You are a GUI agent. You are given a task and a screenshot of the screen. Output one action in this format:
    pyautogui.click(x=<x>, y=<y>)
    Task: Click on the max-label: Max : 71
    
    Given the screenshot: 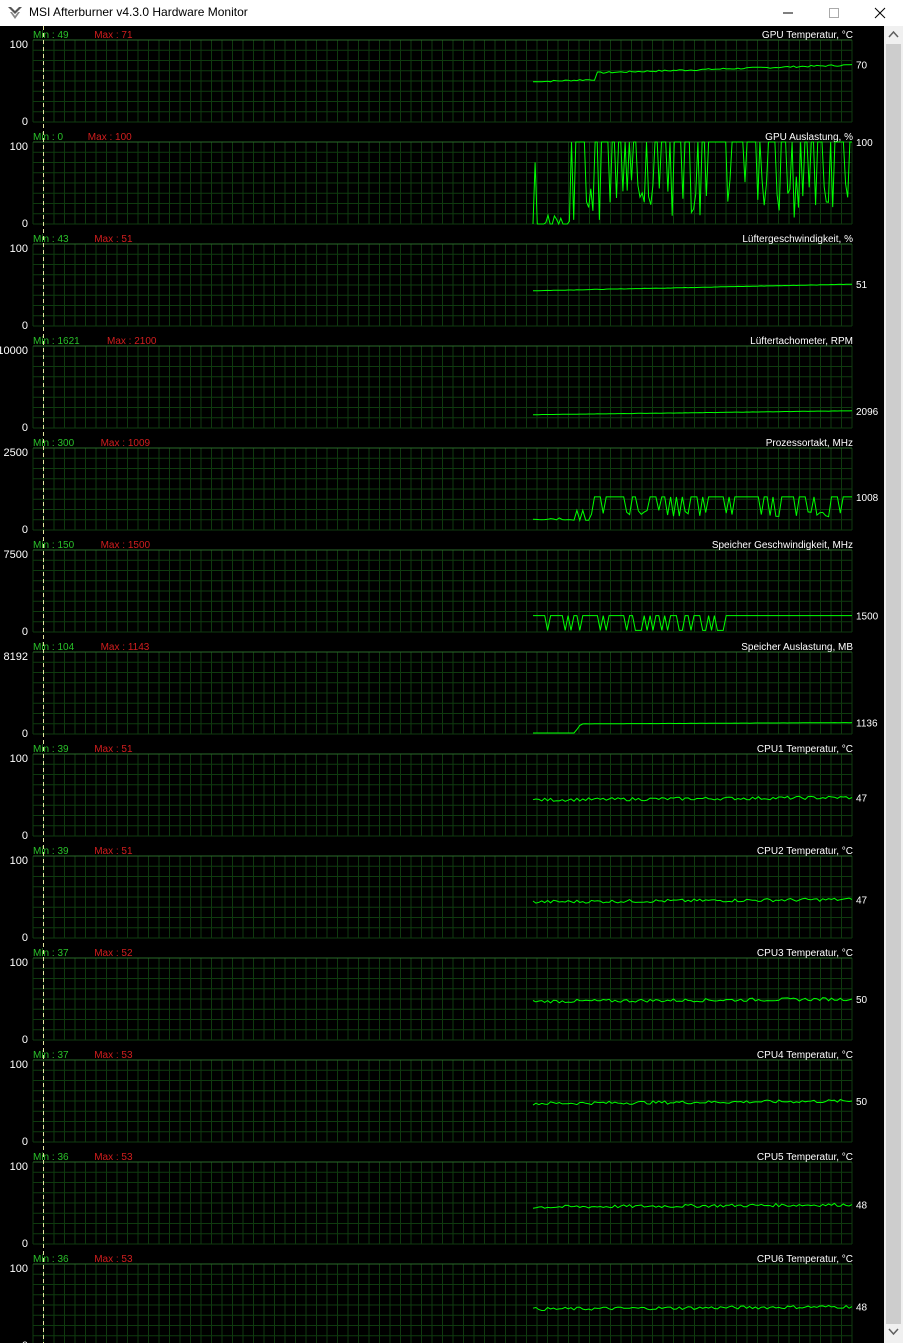 What is the action you would take?
    pyautogui.click(x=113, y=35)
    